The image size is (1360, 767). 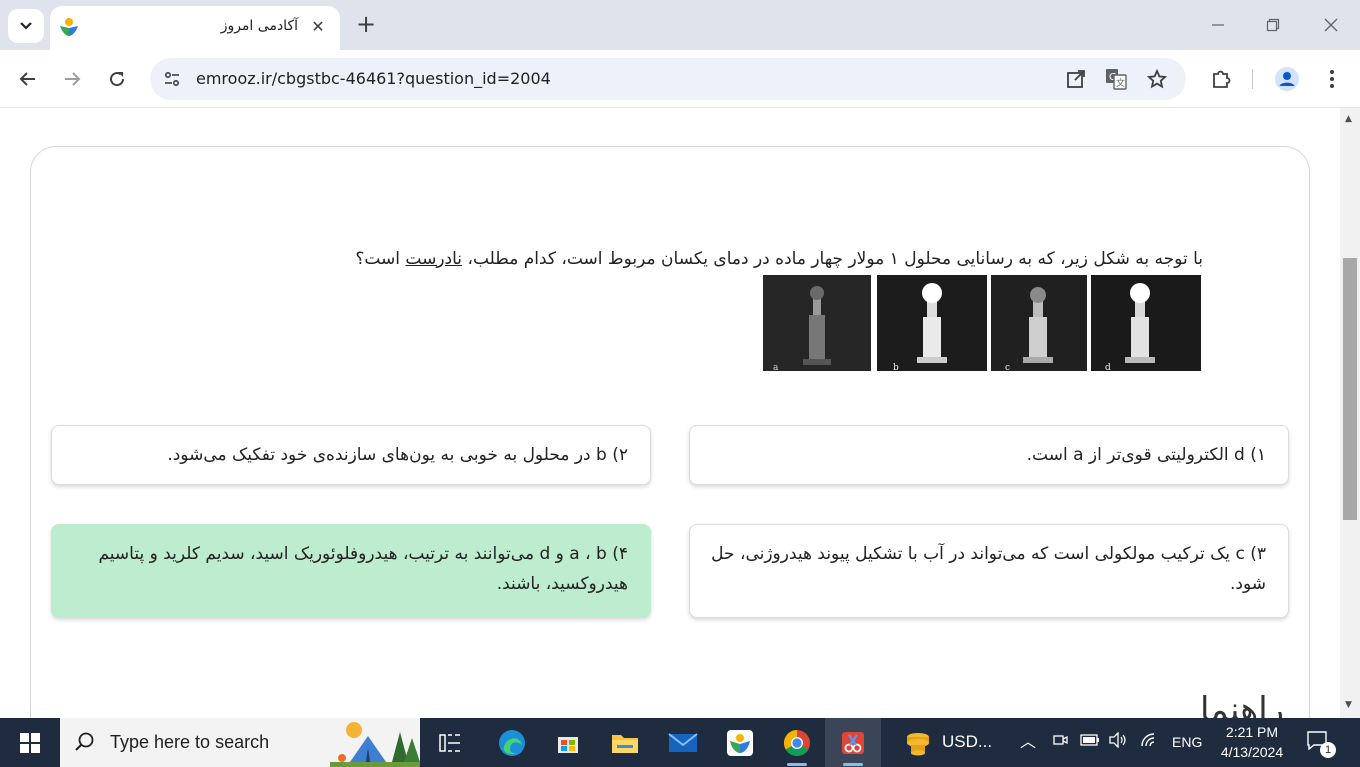 I want to click on mail-app, so click(x=683, y=742).